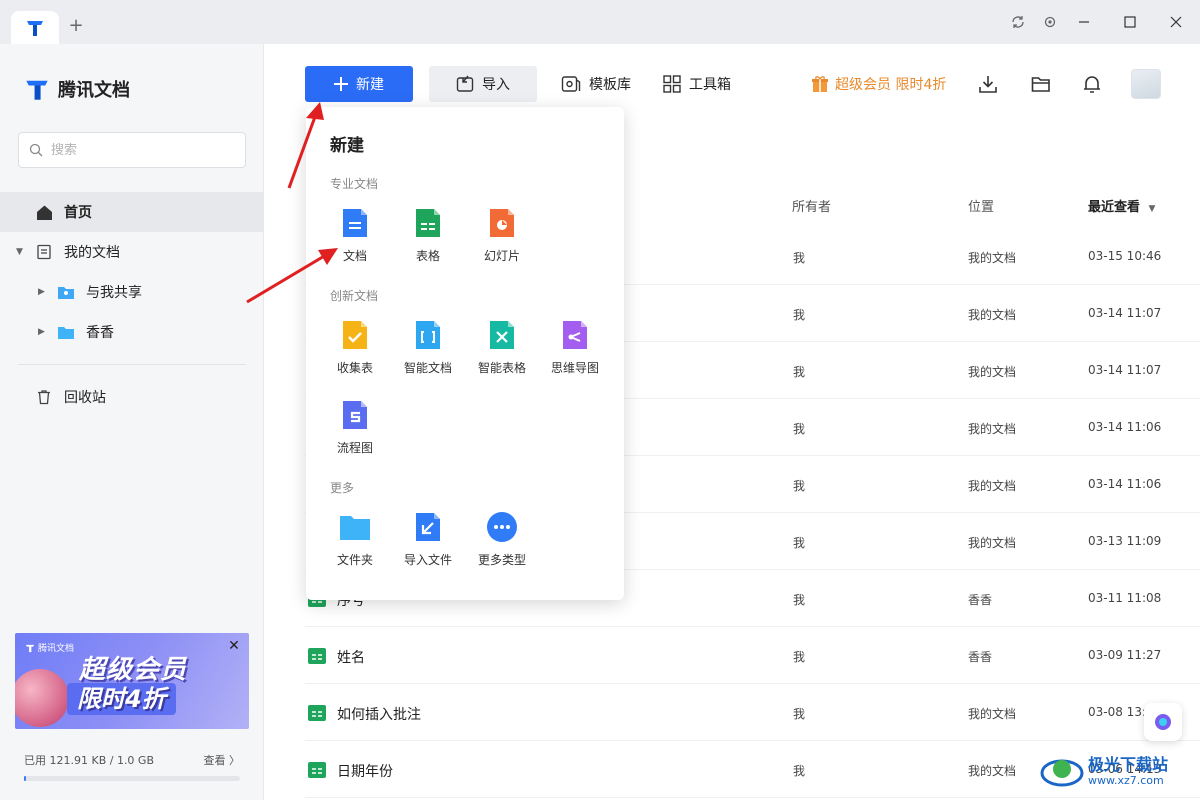 This screenshot has width=1200, height=800. I want to click on watermark-logo-icon, so click(1062, 773).